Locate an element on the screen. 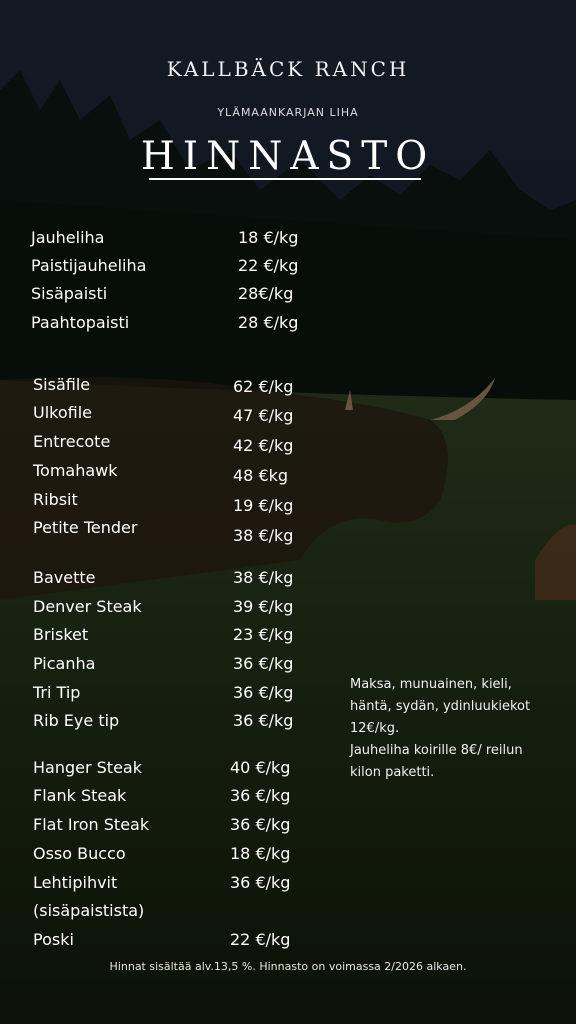 This screenshot has height=1024, width=576. page-title: HINNASTO is located at coordinates (288, 156).